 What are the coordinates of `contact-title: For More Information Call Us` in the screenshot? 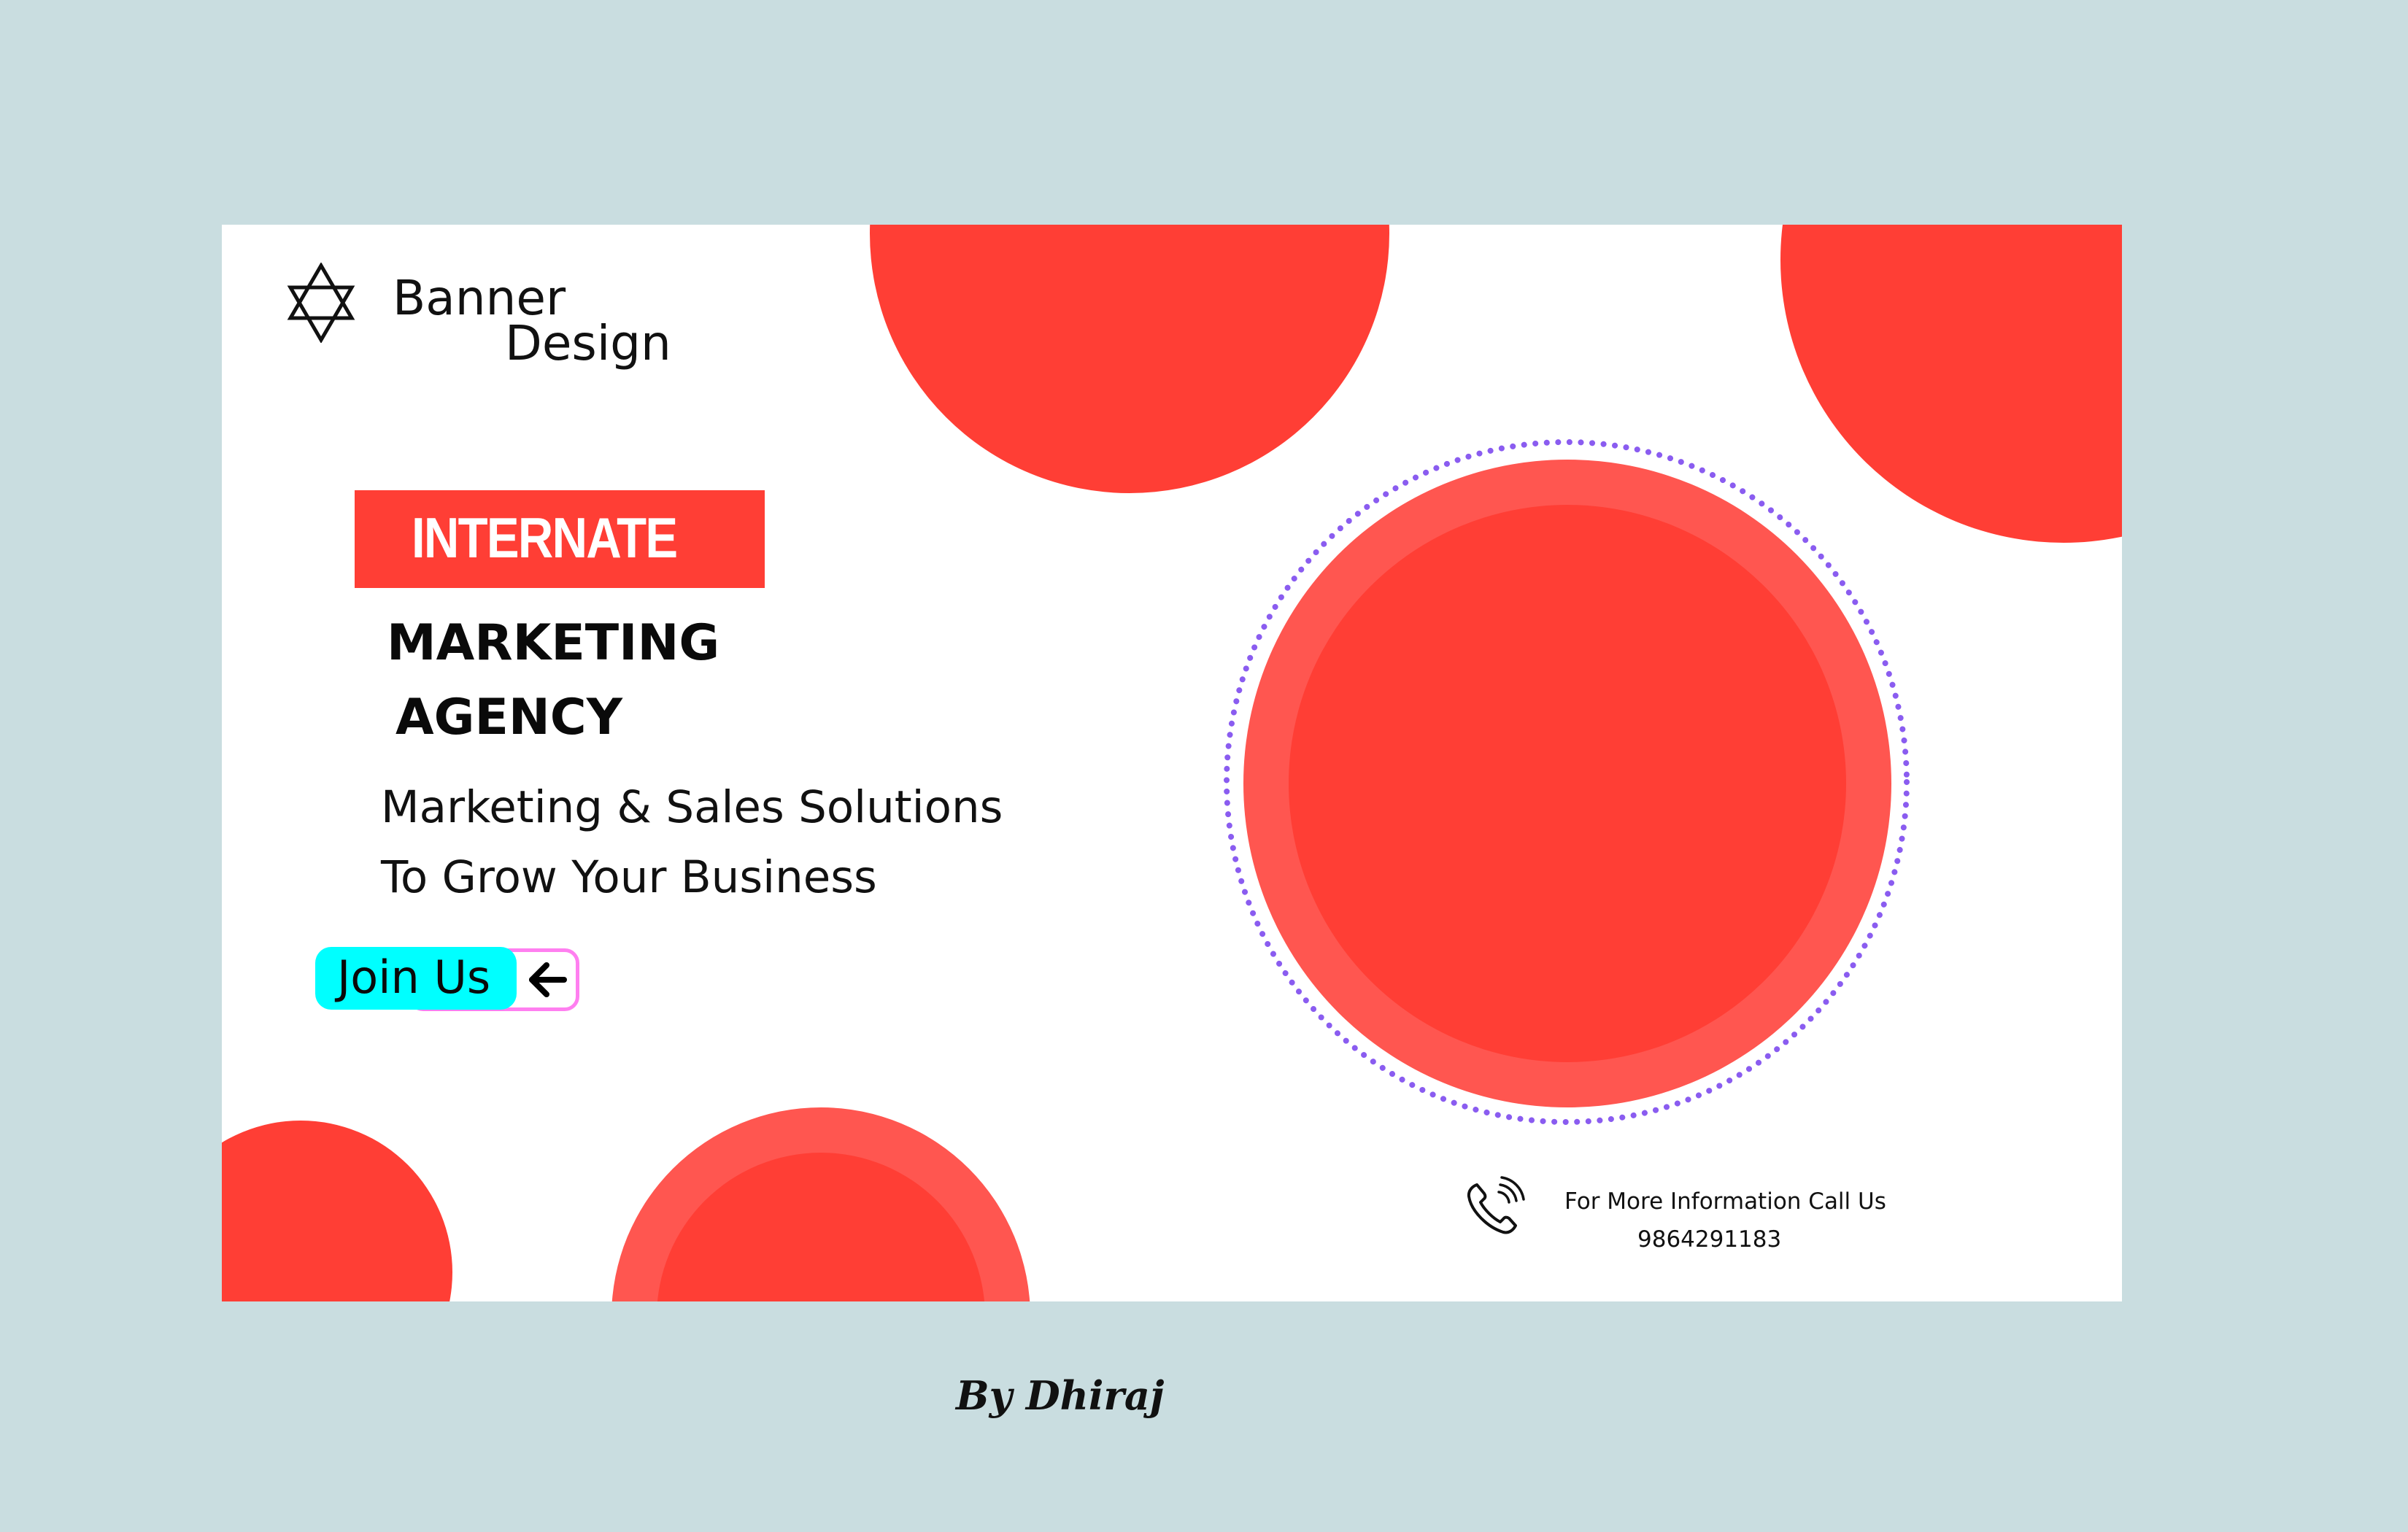 It's located at (1725, 1202).